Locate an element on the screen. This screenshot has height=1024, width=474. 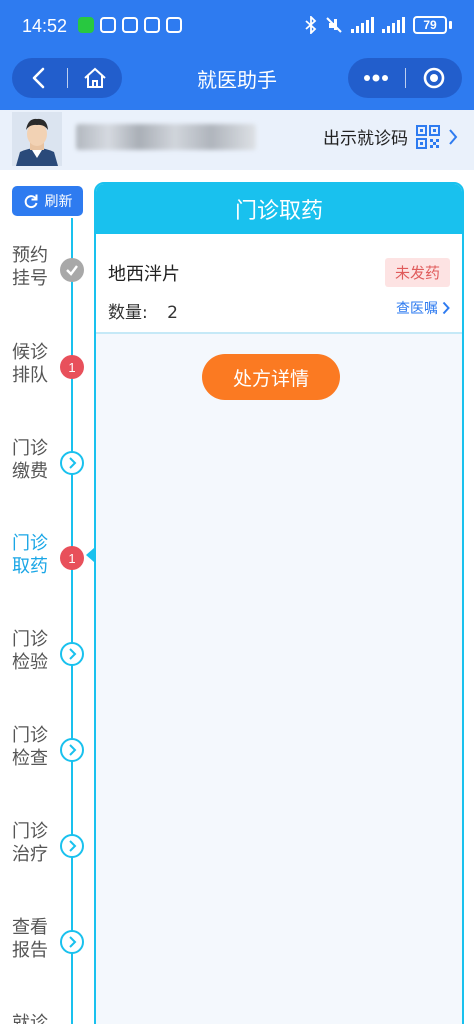
prescription-details-button: 处方详情 is located at coordinates (271, 377).